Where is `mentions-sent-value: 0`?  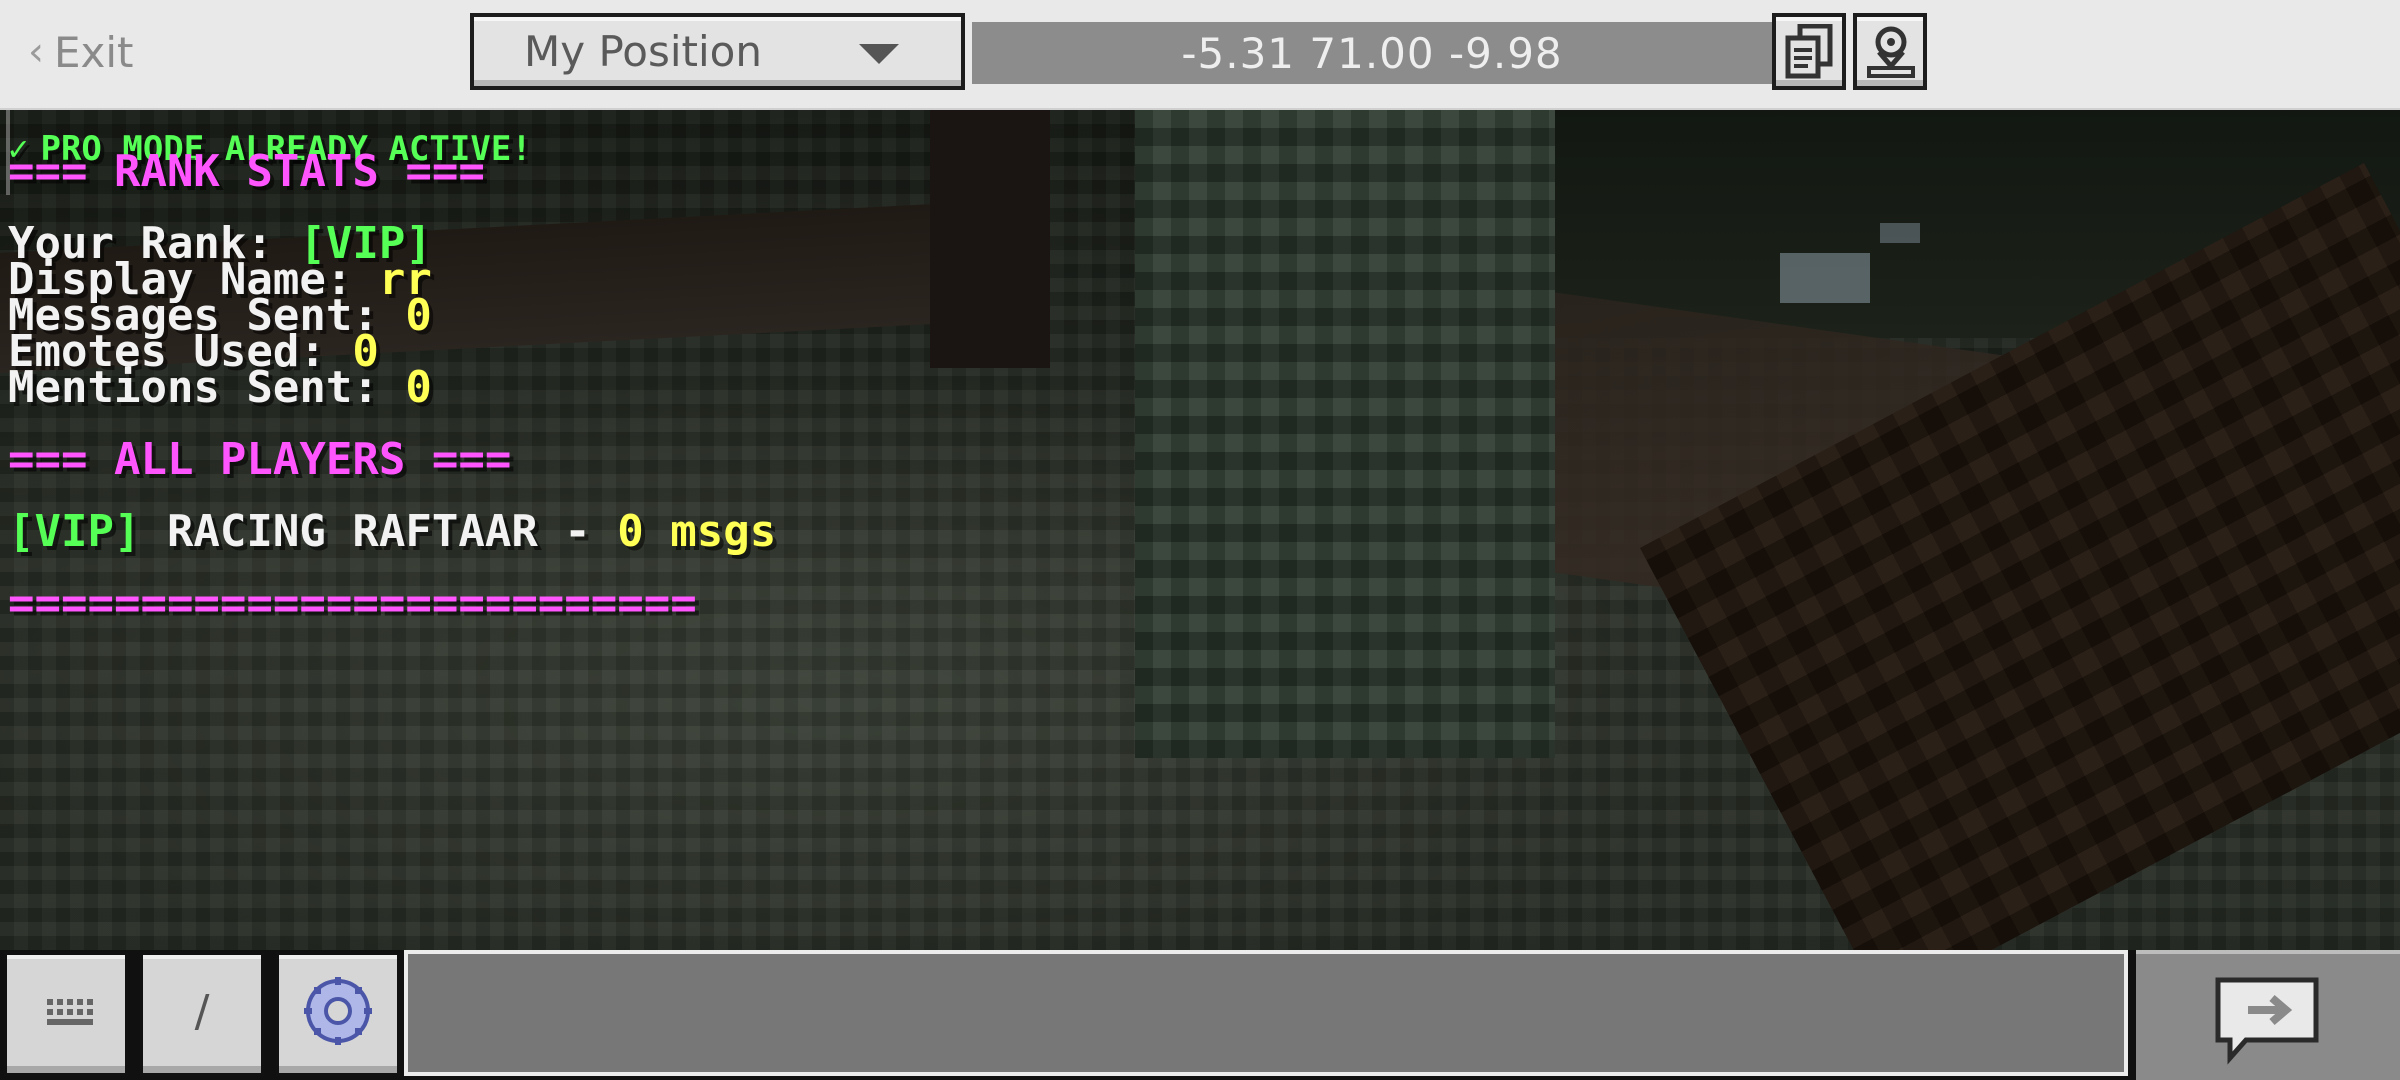 mentions-sent-value: 0 is located at coordinates (418, 387).